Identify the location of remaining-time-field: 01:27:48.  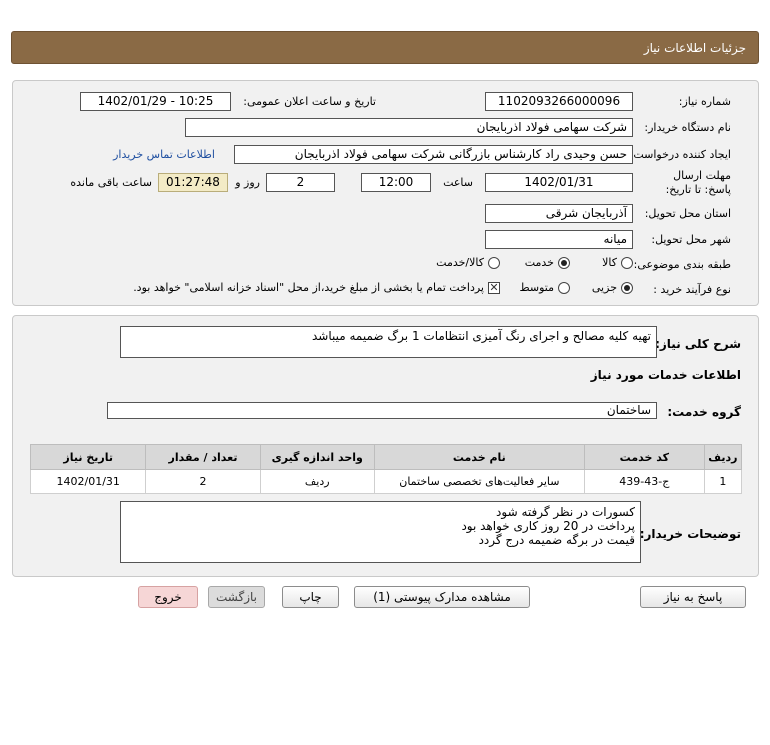
(193, 182).